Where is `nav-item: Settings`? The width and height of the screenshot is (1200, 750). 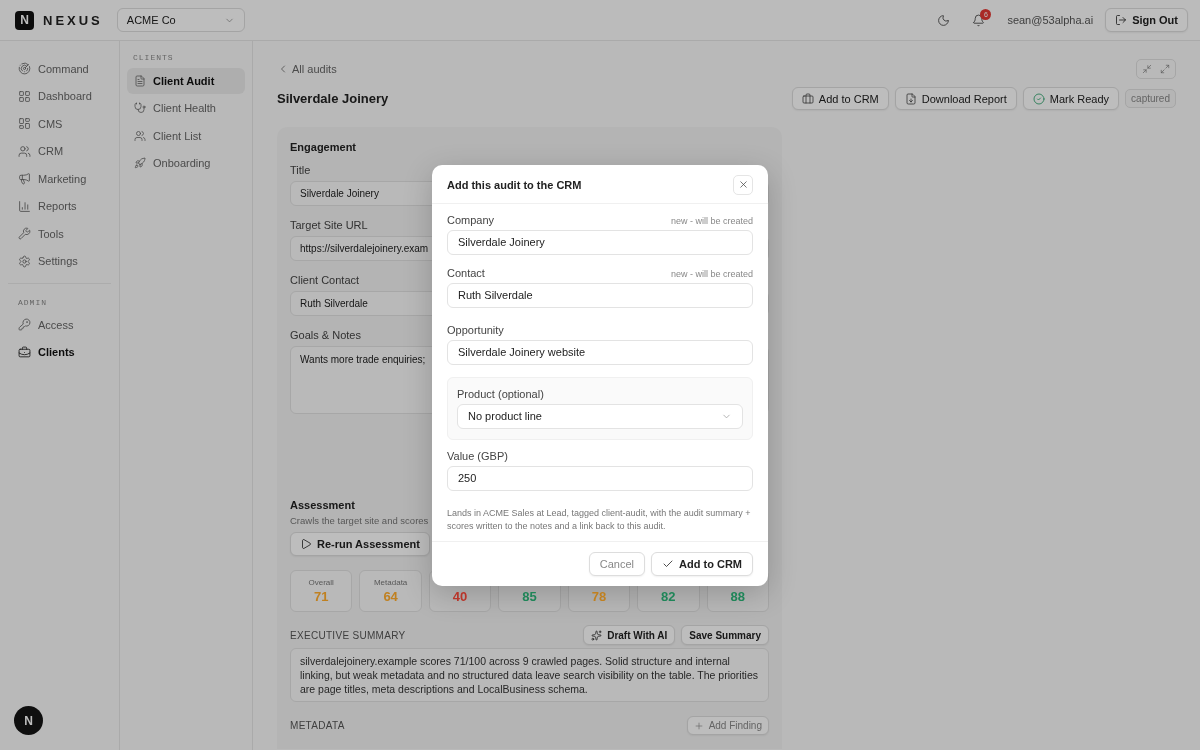 nav-item: Settings is located at coordinates (59, 261).